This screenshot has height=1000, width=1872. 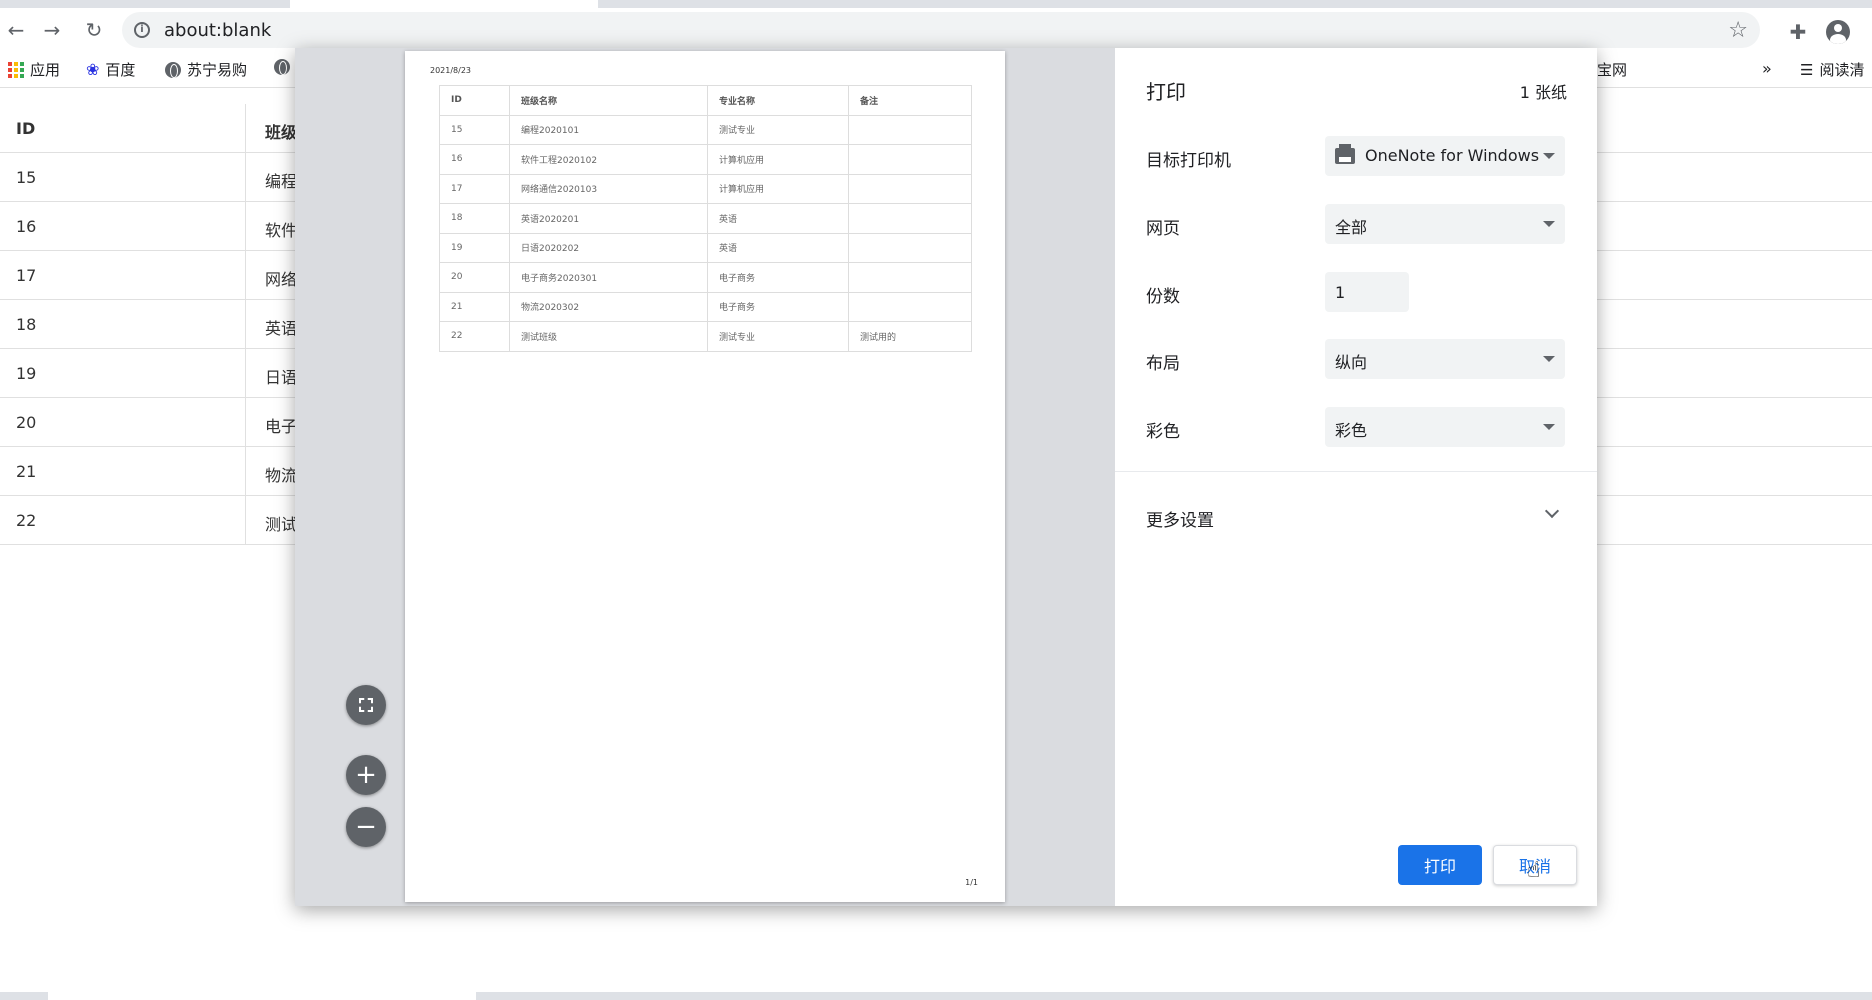 What do you see at coordinates (1166, 92) in the screenshot?
I see `print-title: 打印` at bounding box center [1166, 92].